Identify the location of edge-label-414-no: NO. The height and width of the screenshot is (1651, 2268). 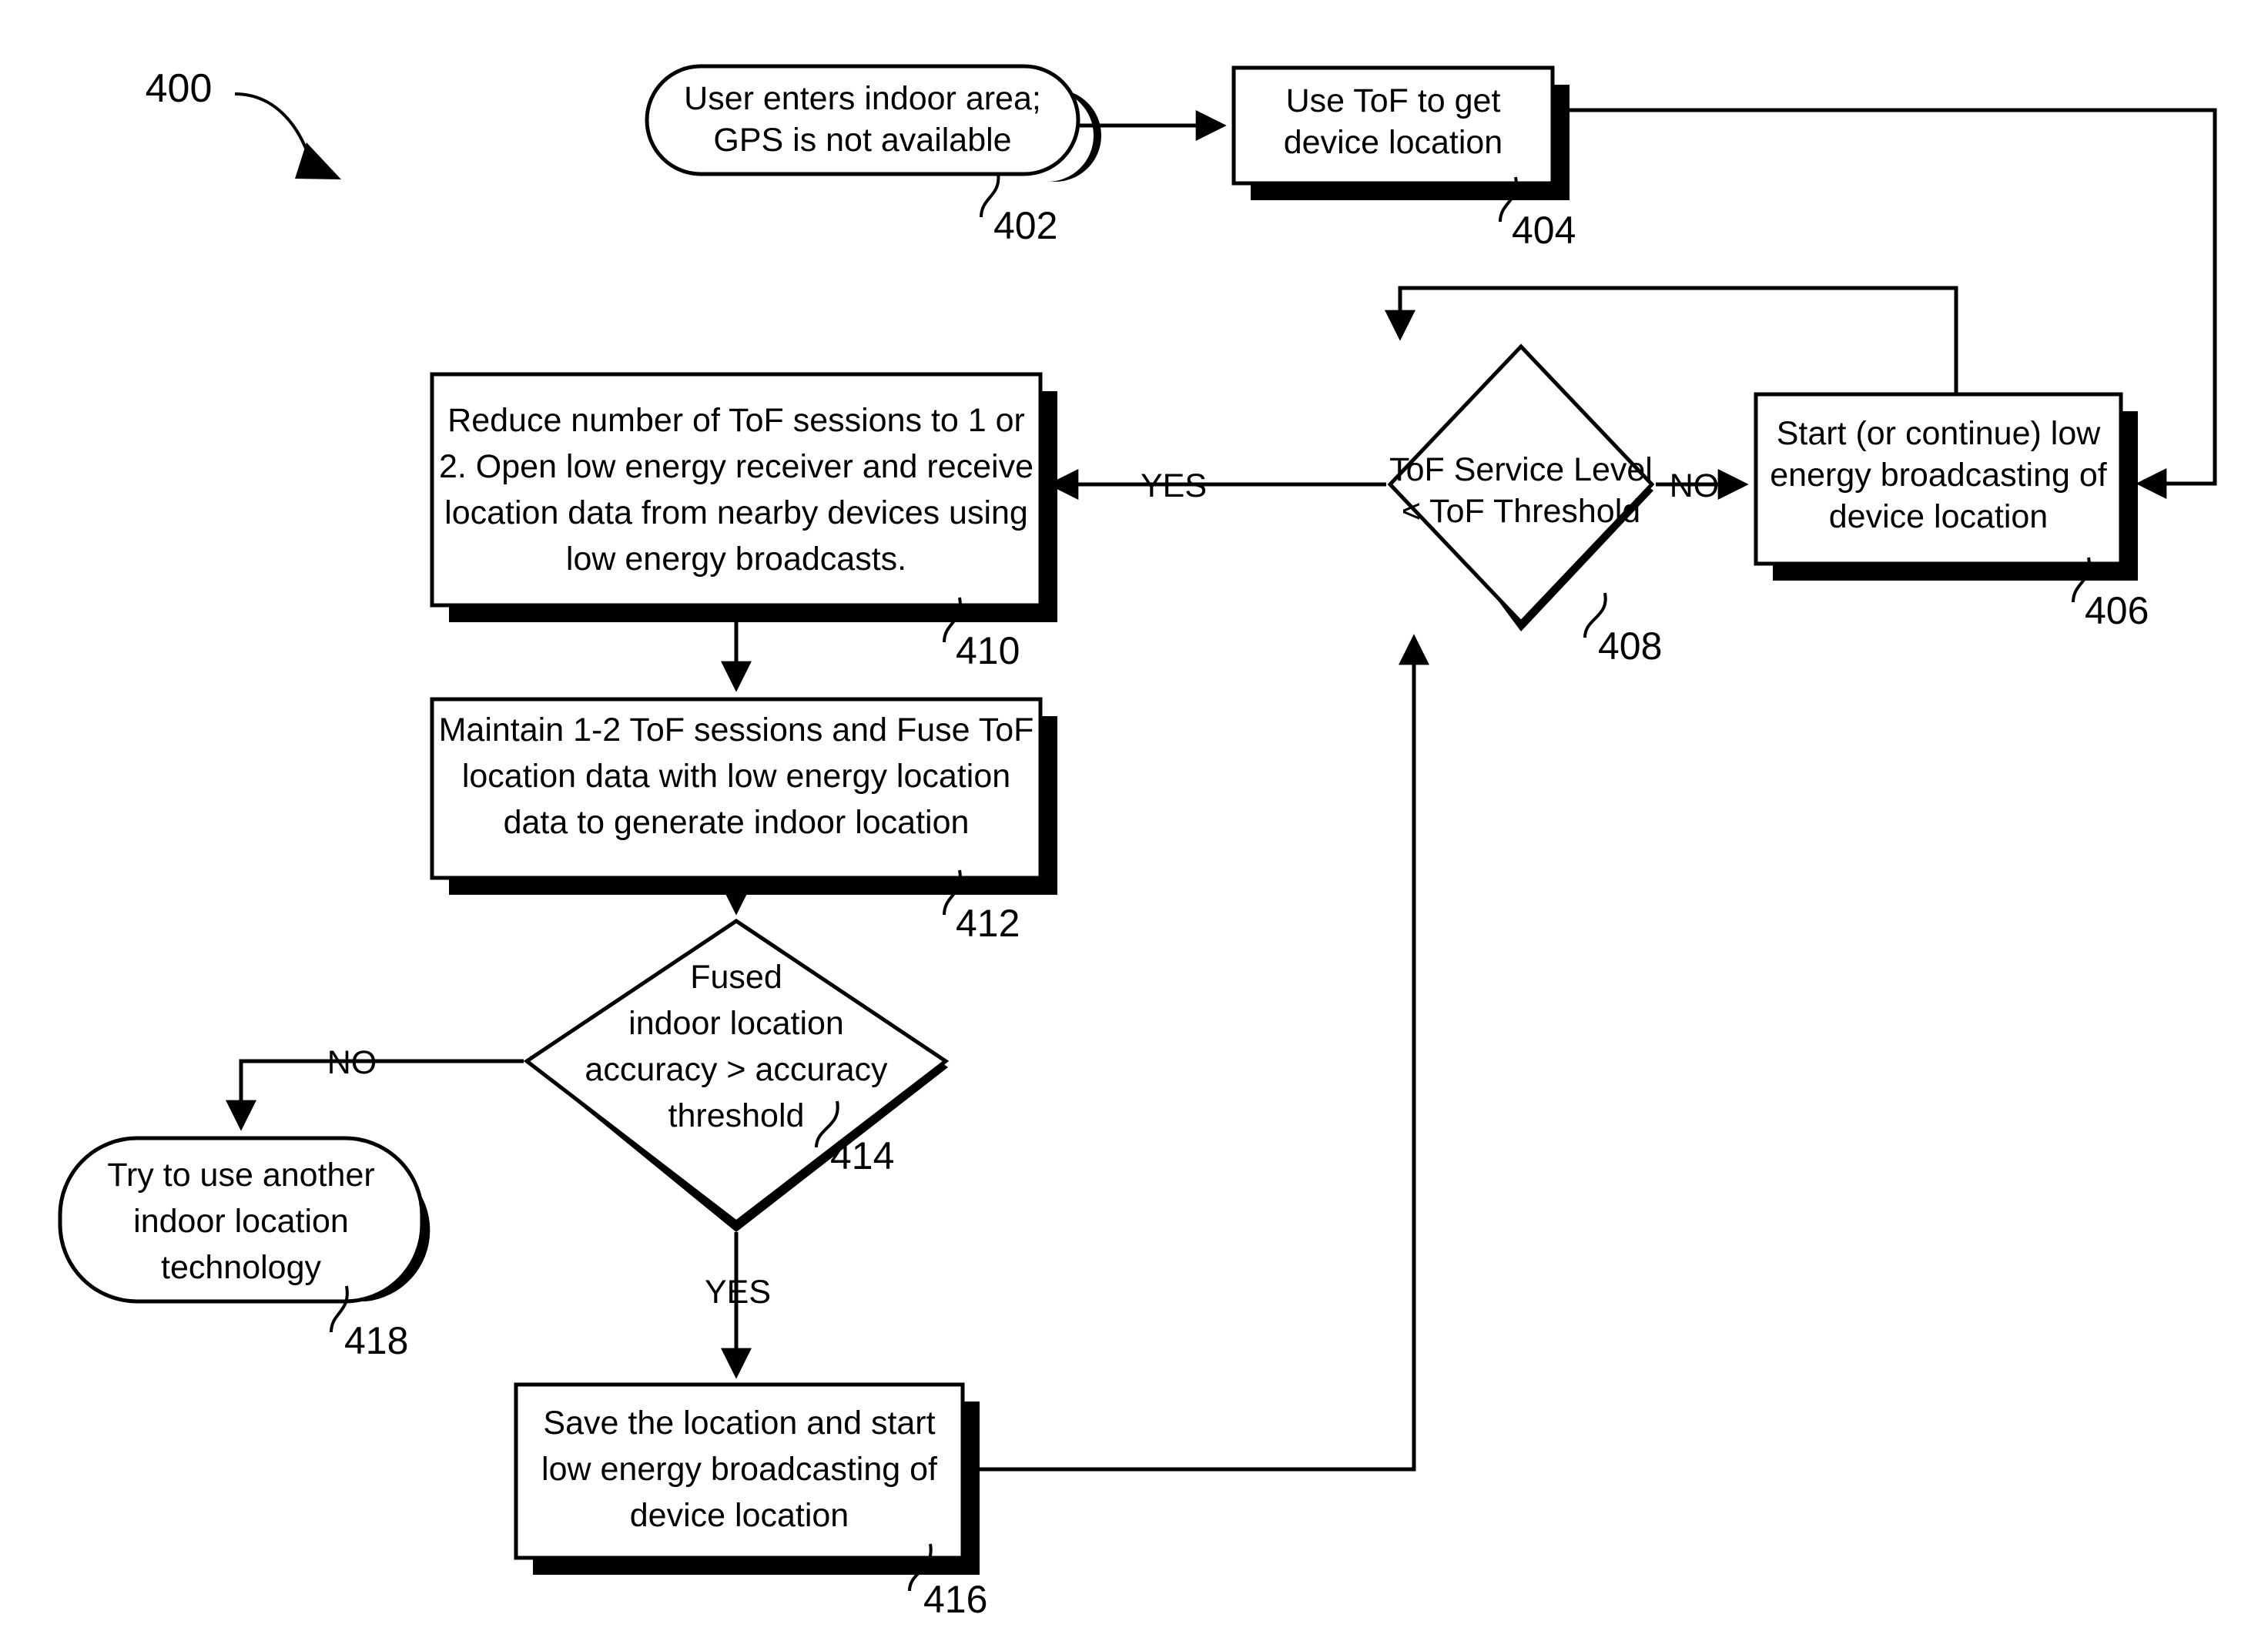
(352, 1062).